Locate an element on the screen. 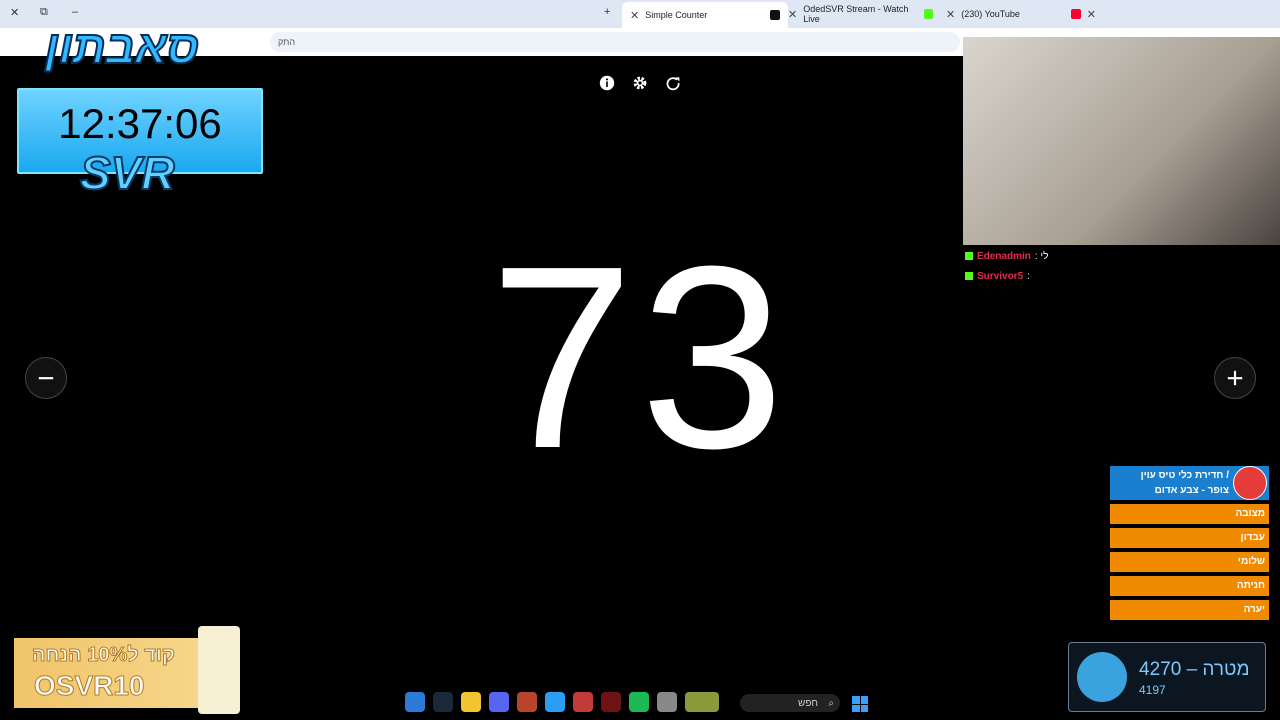 The width and height of the screenshot is (1280, 720). windows-start-icon is located at coordinates (860, 704).